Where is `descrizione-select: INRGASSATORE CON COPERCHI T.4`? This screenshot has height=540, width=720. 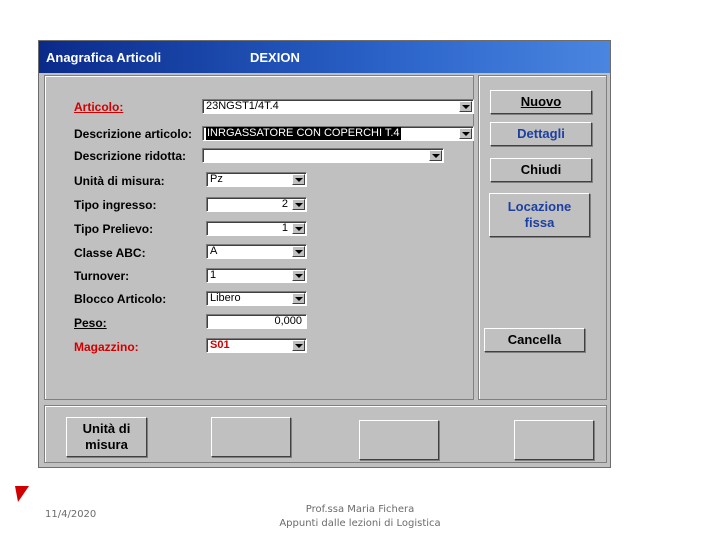 descrizione-select: INRGASSATORE CON COPERCHI T.4 is located at coordinates (338, 133).